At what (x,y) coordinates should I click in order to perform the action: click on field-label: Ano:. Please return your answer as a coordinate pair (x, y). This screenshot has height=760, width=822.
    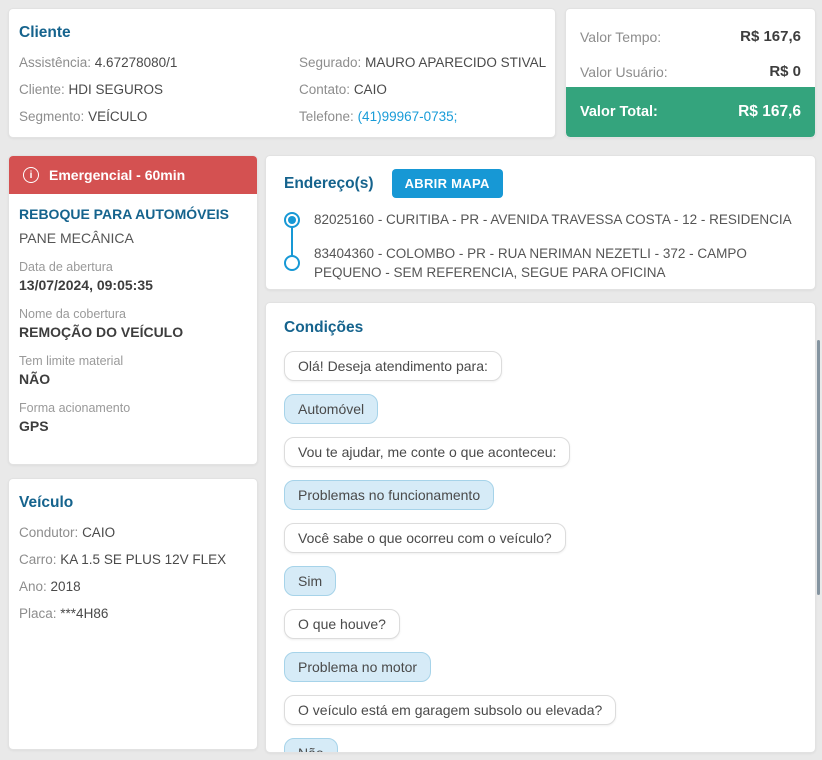
    Looking at the image, I should click on (33, 586).